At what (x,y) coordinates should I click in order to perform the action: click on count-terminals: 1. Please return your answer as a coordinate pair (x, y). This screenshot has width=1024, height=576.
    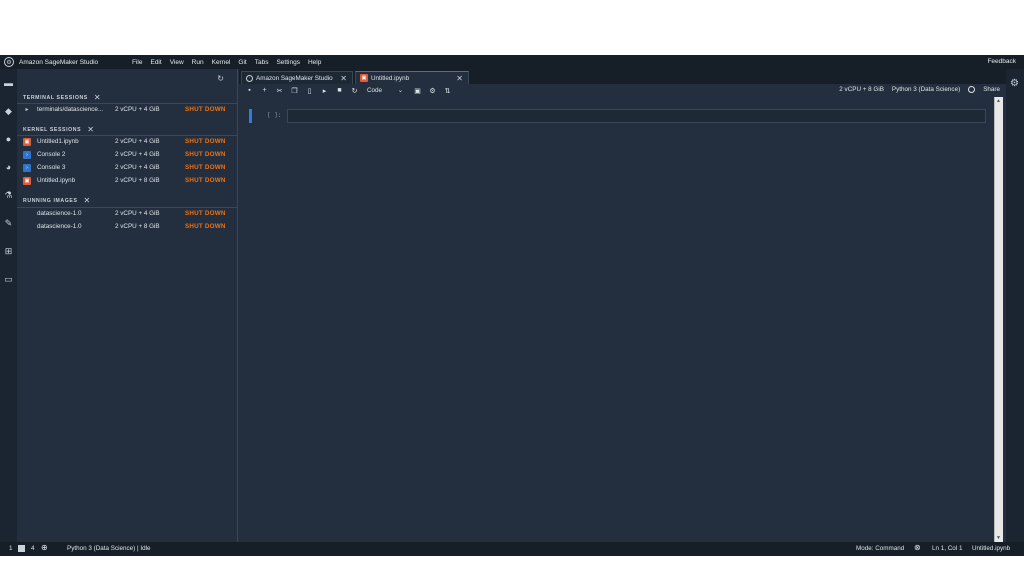
    Looking at the image, I should click on (11, 548).